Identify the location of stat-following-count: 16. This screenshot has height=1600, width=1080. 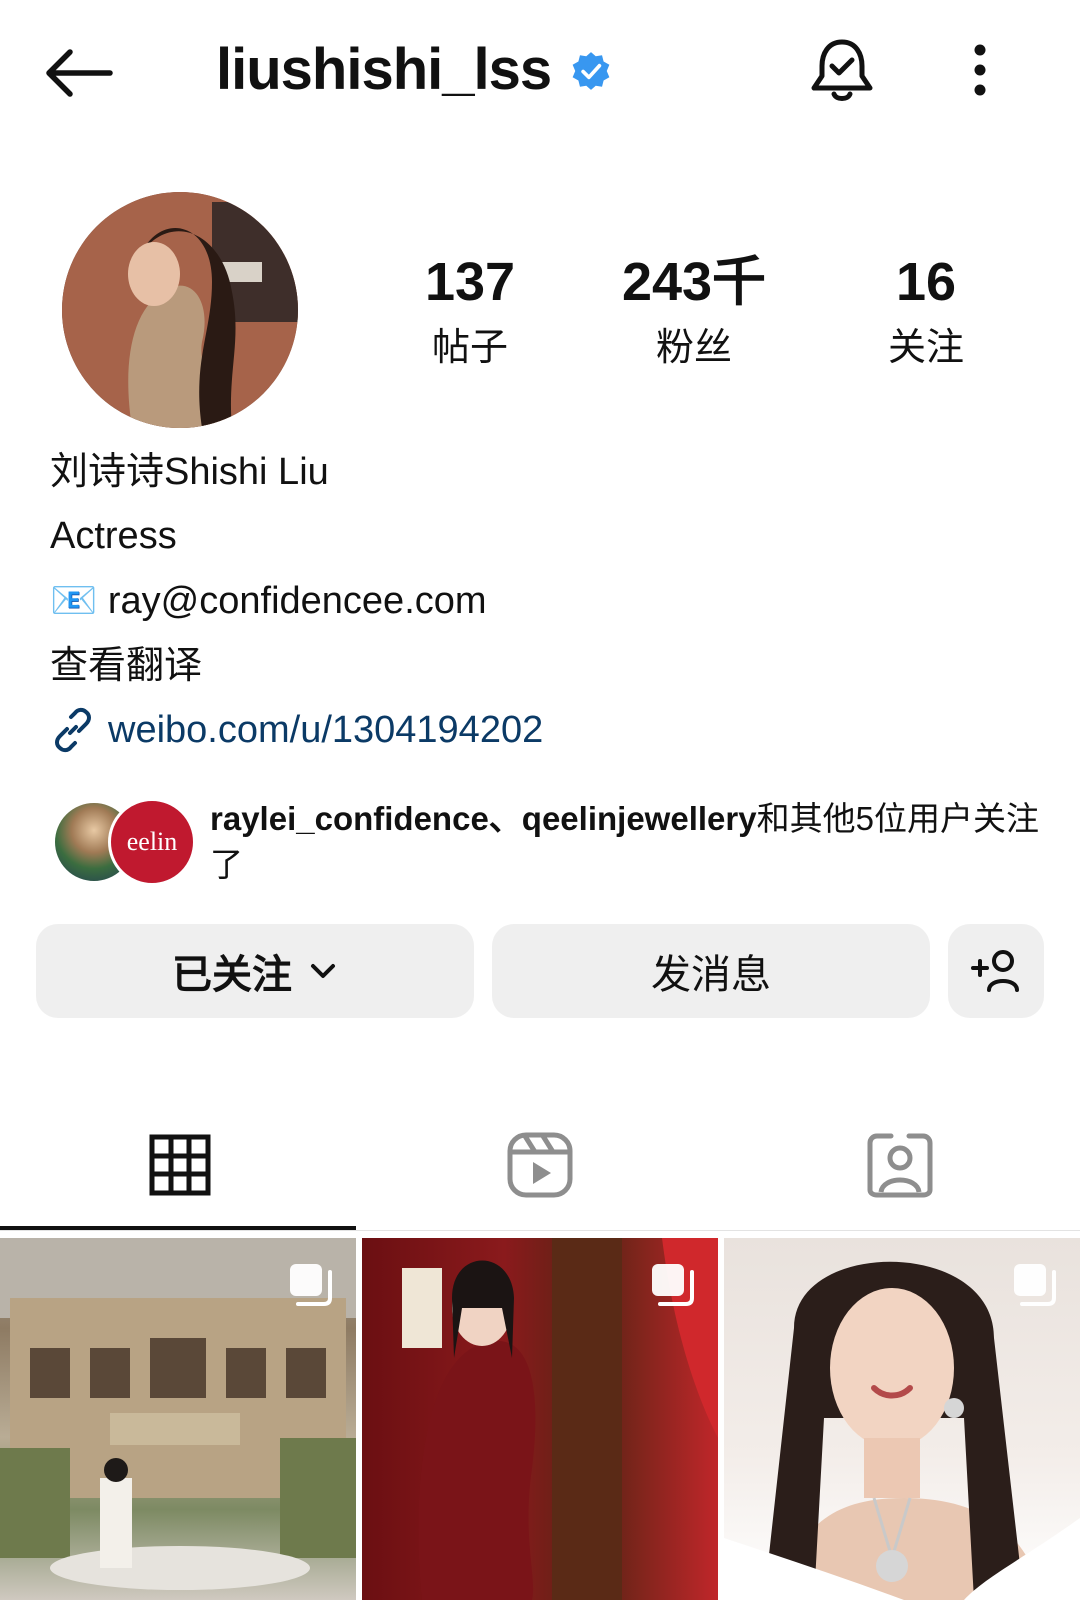
(926, 282).